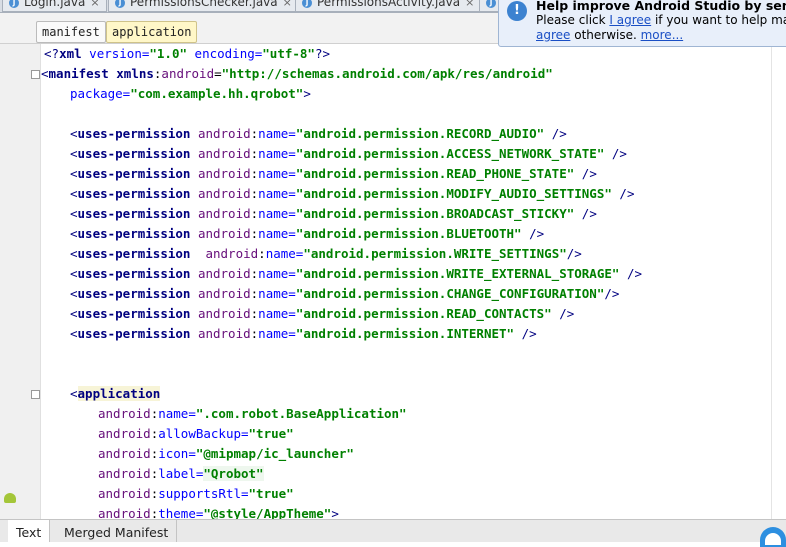 The image size is (786, 547). Describe the element at coordinates (71, 32) in the screenshot. I see `breadcrumb-manifest: manifest` at that location.